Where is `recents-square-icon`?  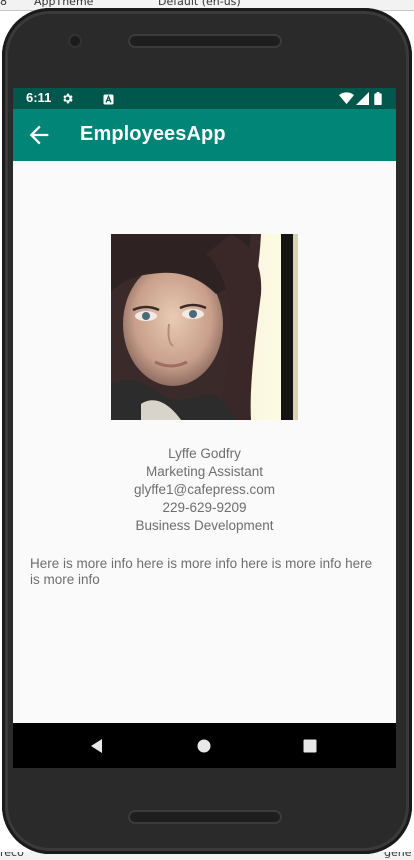 recents-square-icon is located at coordinates (310, 746).